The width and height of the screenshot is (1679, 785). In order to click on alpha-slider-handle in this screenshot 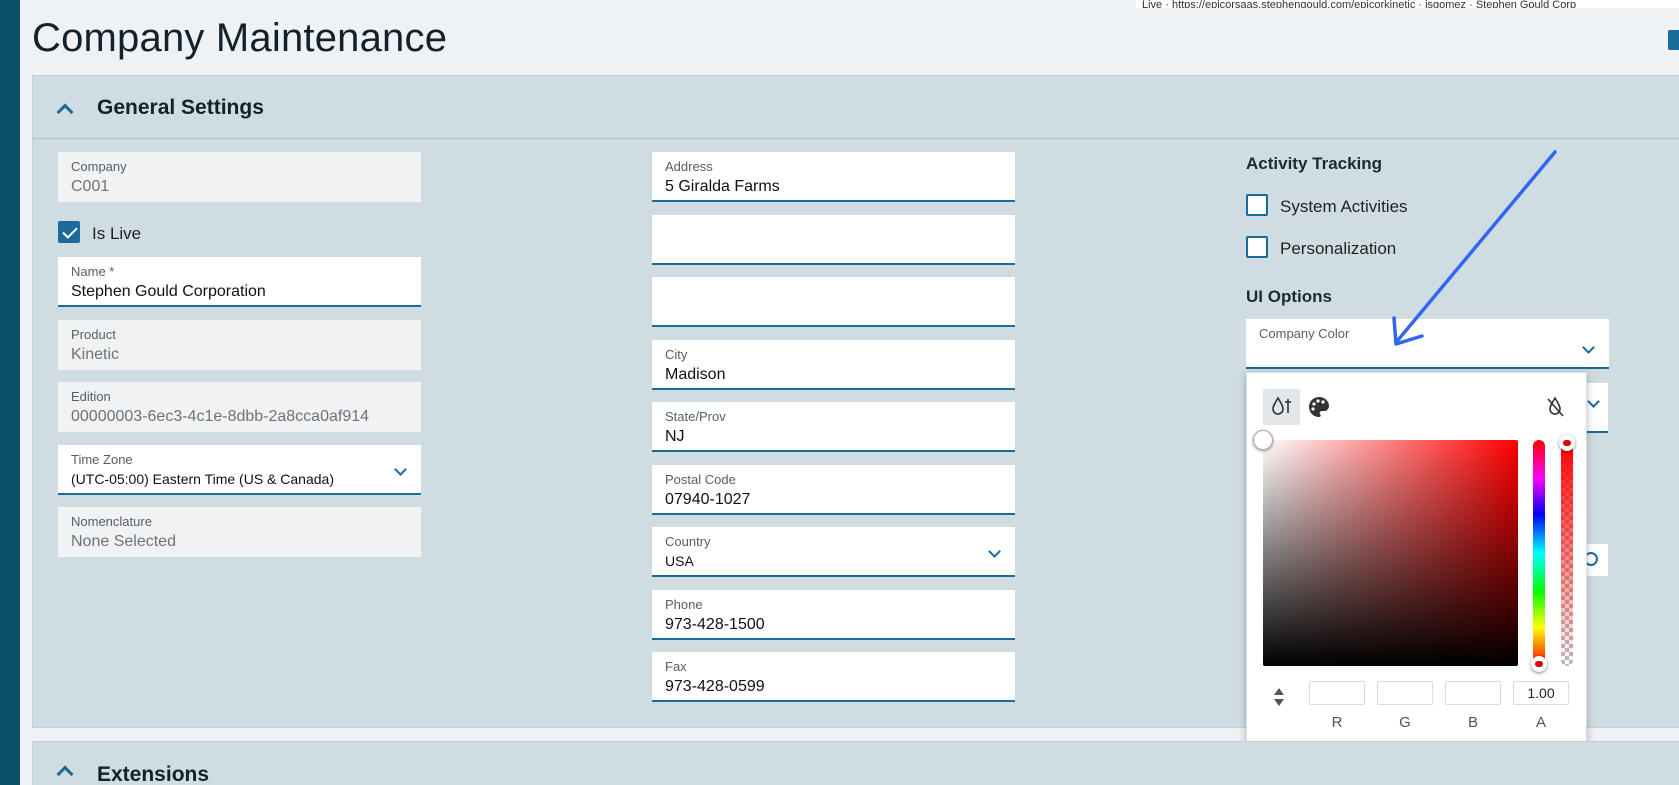, I will do `click(1567, 443)`.